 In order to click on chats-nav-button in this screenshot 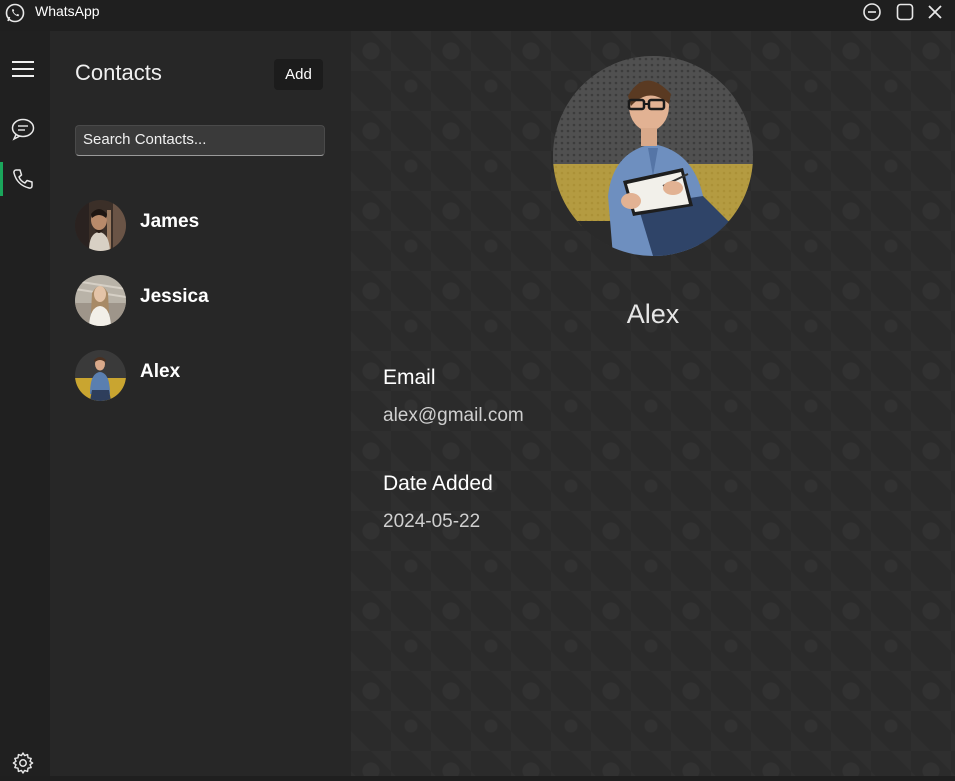, I will do `click(25, 129)`.